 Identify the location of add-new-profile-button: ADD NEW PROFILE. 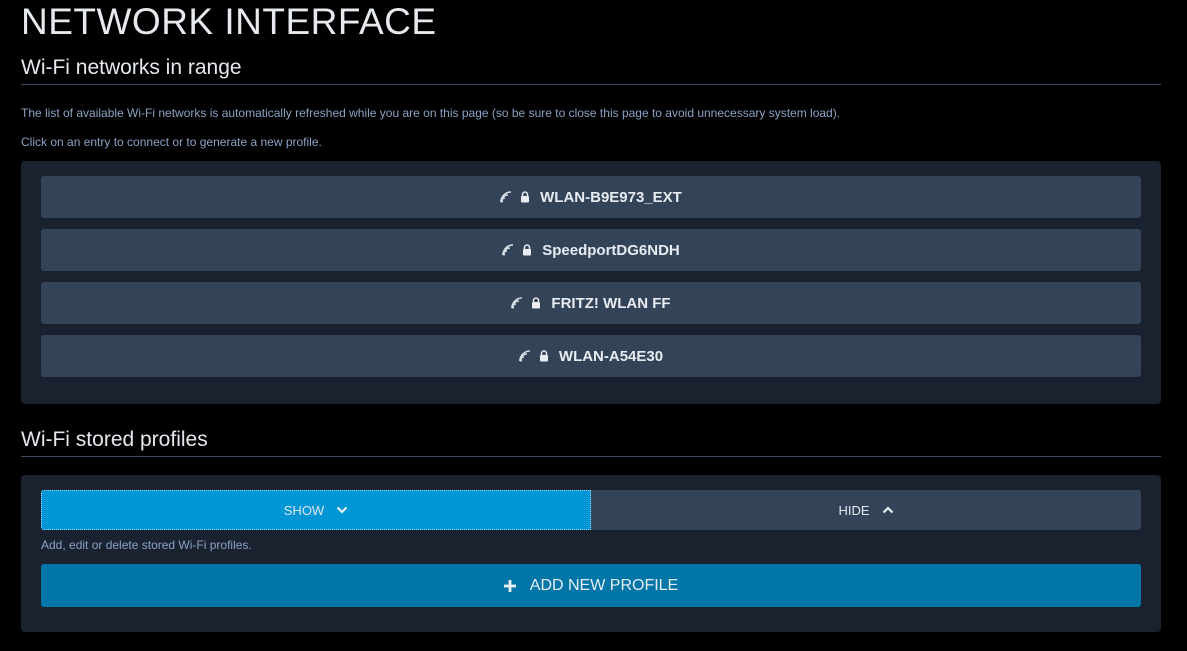
(591, 585).